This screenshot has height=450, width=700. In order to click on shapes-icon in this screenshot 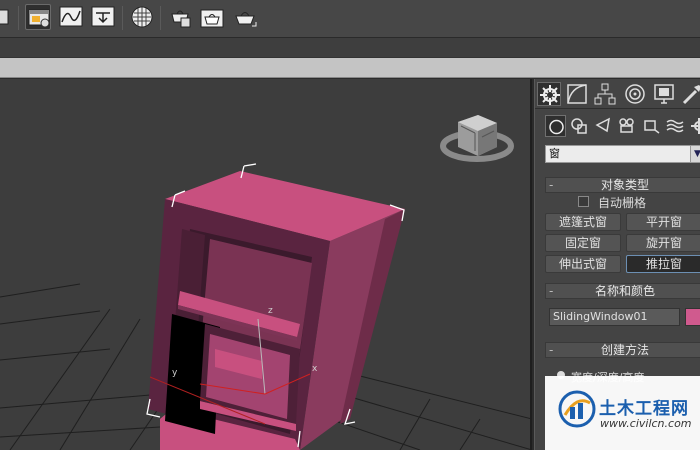, I will do `click(579, 126)`.